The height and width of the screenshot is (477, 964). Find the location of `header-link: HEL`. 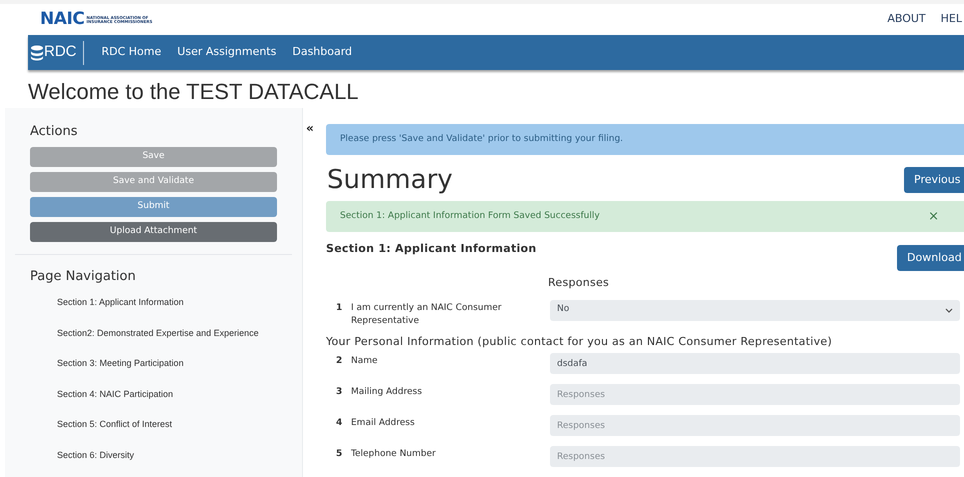

header-link: HEL is located at coordinates (951, 19).